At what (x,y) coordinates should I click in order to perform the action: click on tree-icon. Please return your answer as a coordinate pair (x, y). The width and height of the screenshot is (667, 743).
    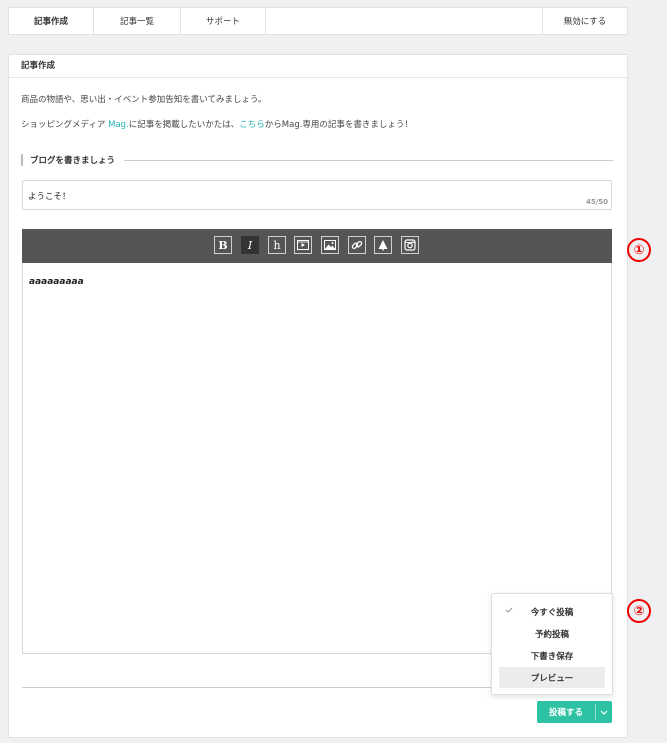
    Looking at the image, I should click on (383, 245).